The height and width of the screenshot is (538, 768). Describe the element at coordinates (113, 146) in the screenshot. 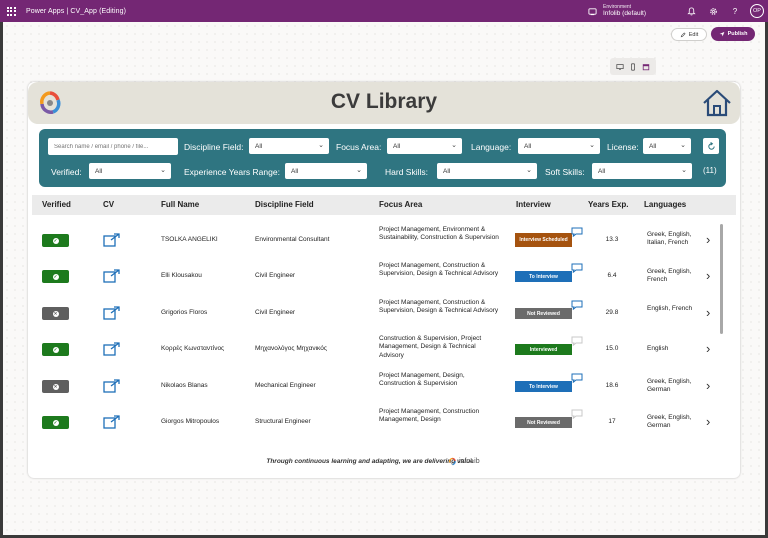

I see `search-input` at that location.